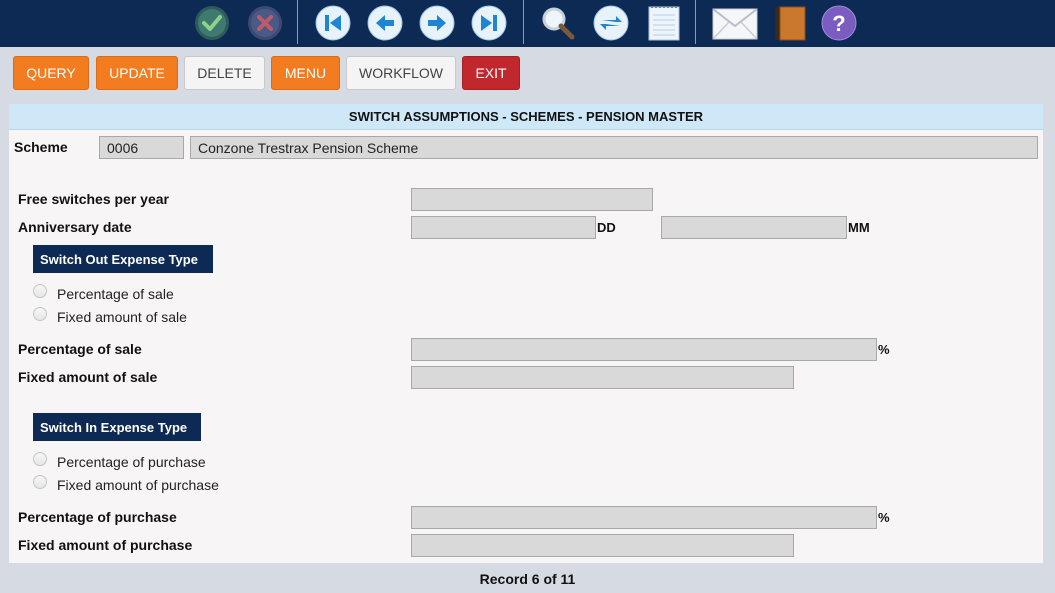 The image size is (1055, 593). Describe the element at coordinates (644, 349) in the screenshot. I see `percentage-of-sale-input` at that location.